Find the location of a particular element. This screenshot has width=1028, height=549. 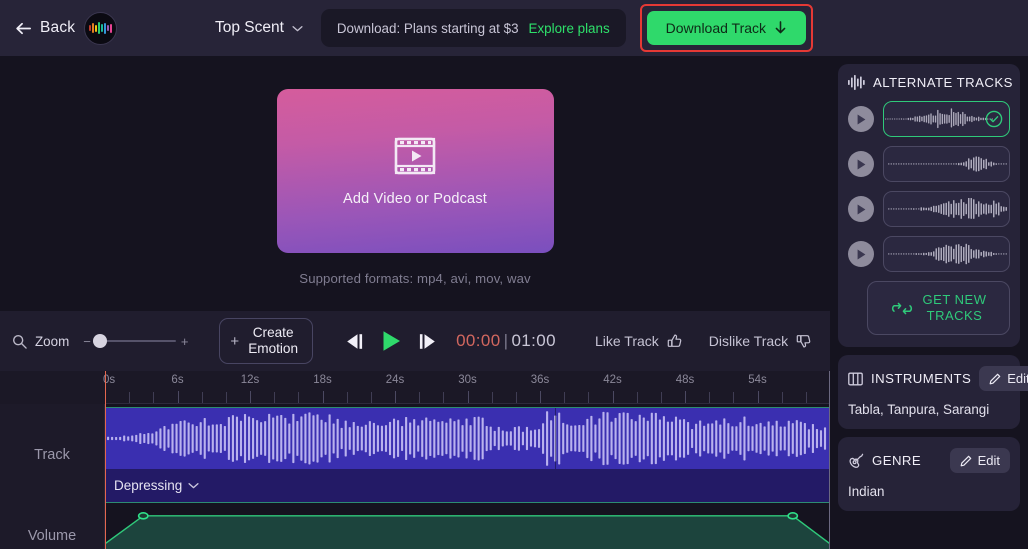

skip-next-icon is located at coordinates (427, 341).